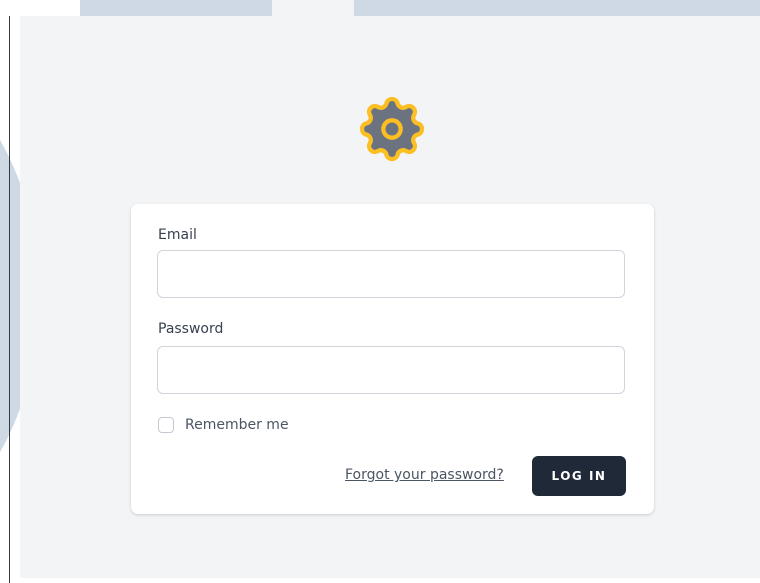  Describe the element at coordinates (420, 8) in the screenshot. I see `top-strip` at that location.